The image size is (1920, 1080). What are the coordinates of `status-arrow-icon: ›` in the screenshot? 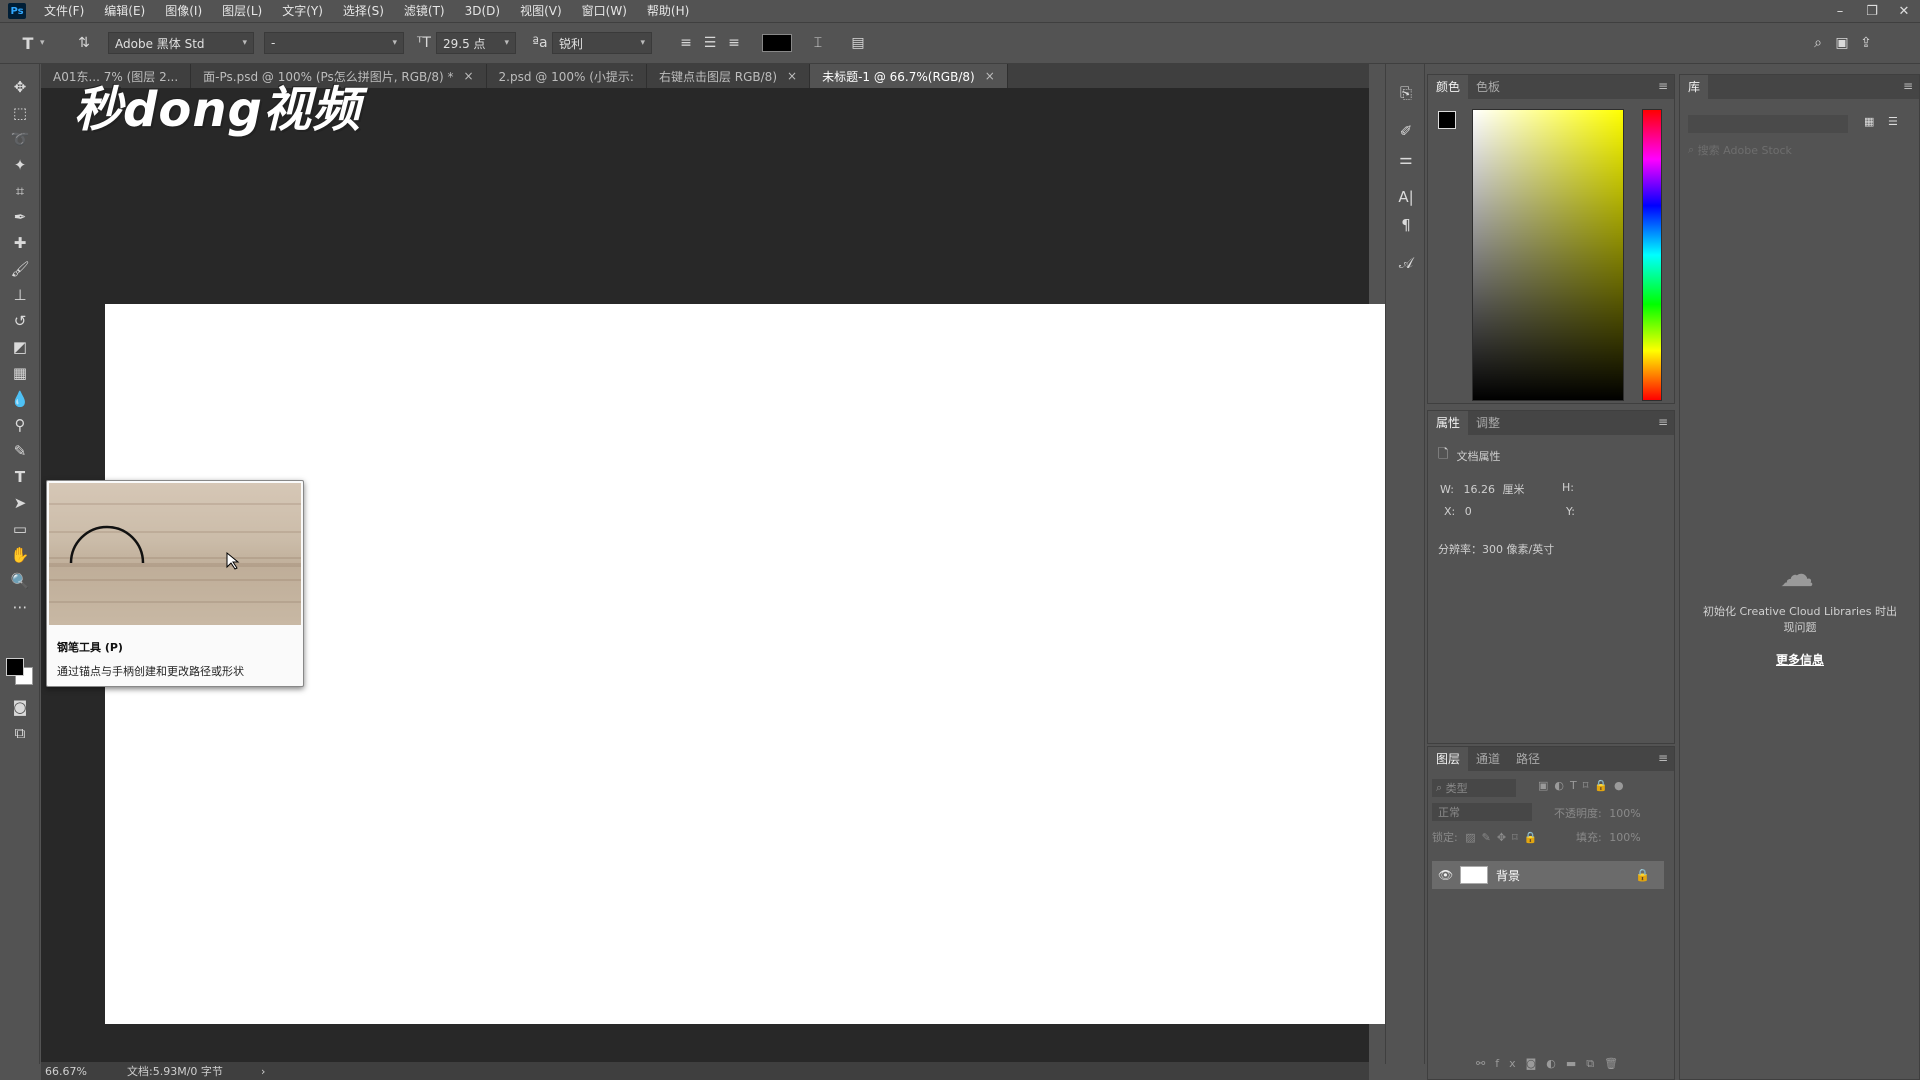 It's located at (263, 1071).